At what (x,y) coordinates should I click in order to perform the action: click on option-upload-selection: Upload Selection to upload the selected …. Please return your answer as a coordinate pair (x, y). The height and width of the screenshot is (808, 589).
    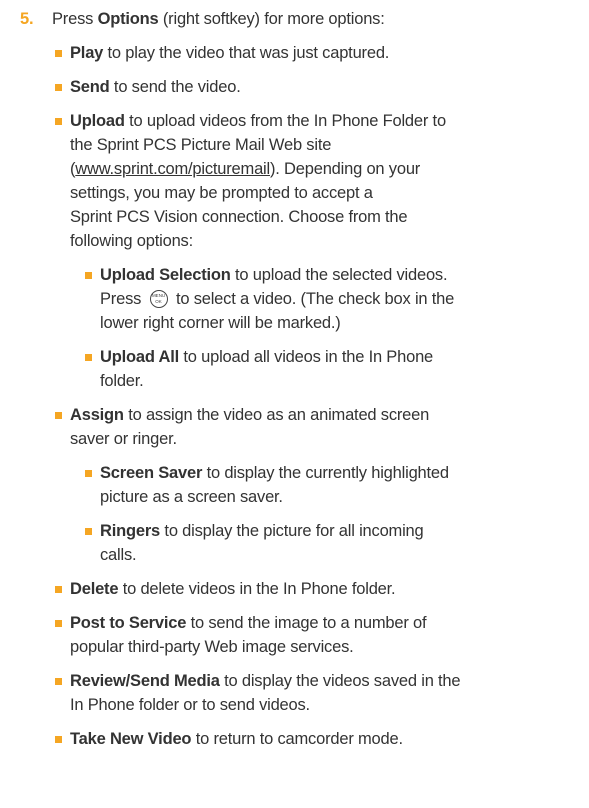
    Looking at the image, I should click on (274, 275).